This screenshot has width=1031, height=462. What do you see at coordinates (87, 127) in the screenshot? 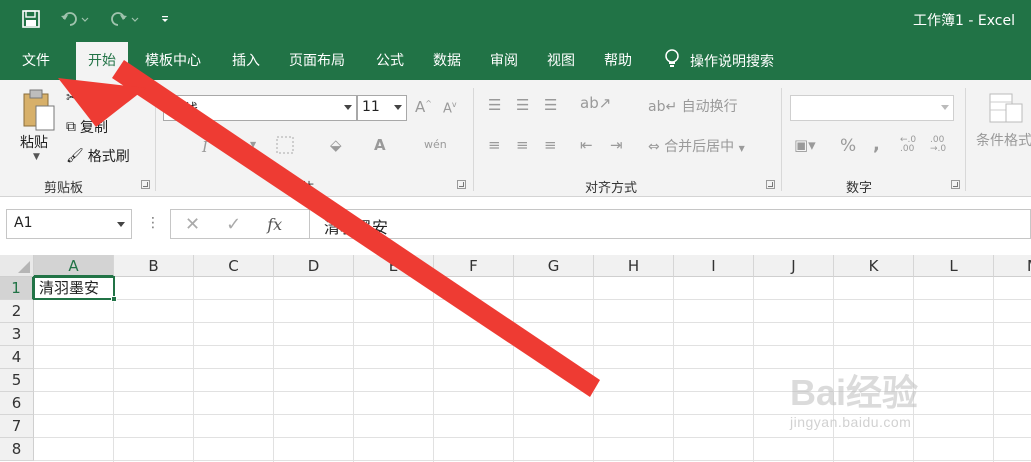
I see `copy-button: ⧉ 复制` at bounding box center [87, 127].